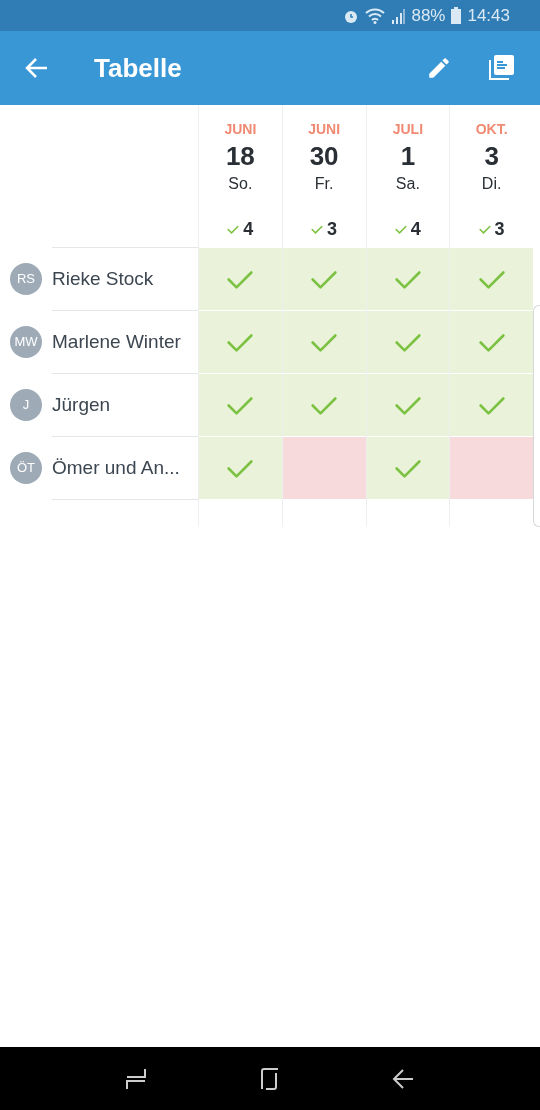  I want to click on avatar-initials: J, so click(26, 404).